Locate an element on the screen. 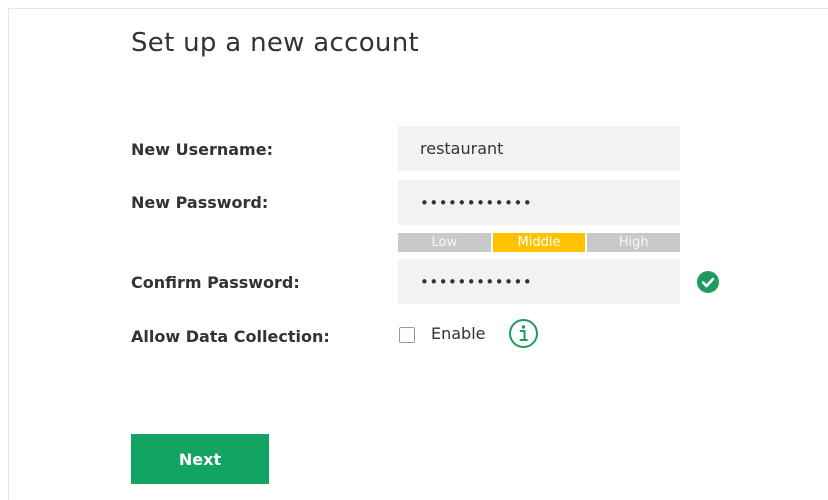 The image size is (828, 500). strength-middle: Middle is located at coordinates (539, 242).